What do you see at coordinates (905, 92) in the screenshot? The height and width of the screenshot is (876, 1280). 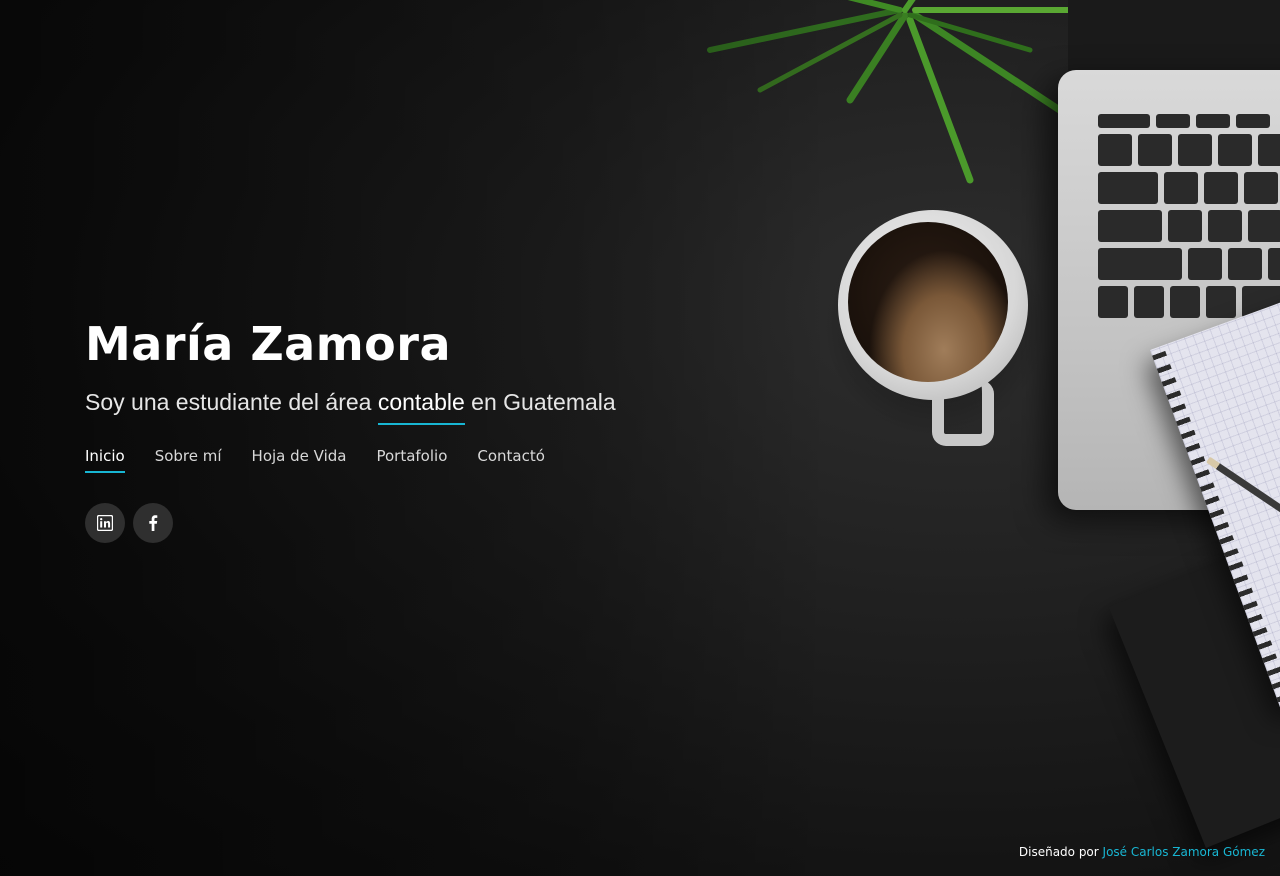 I see `plant-image` at bounding box center [905, 92].